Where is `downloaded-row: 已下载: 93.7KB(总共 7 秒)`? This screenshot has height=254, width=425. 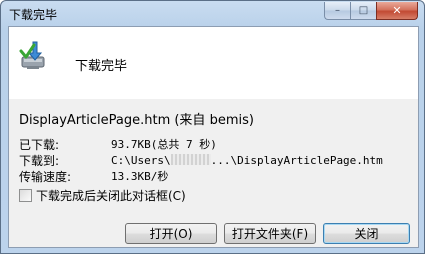
downloaded-row: 已下载: 93.7KB(总共 7 秒) is located at coordinates (201, 145).